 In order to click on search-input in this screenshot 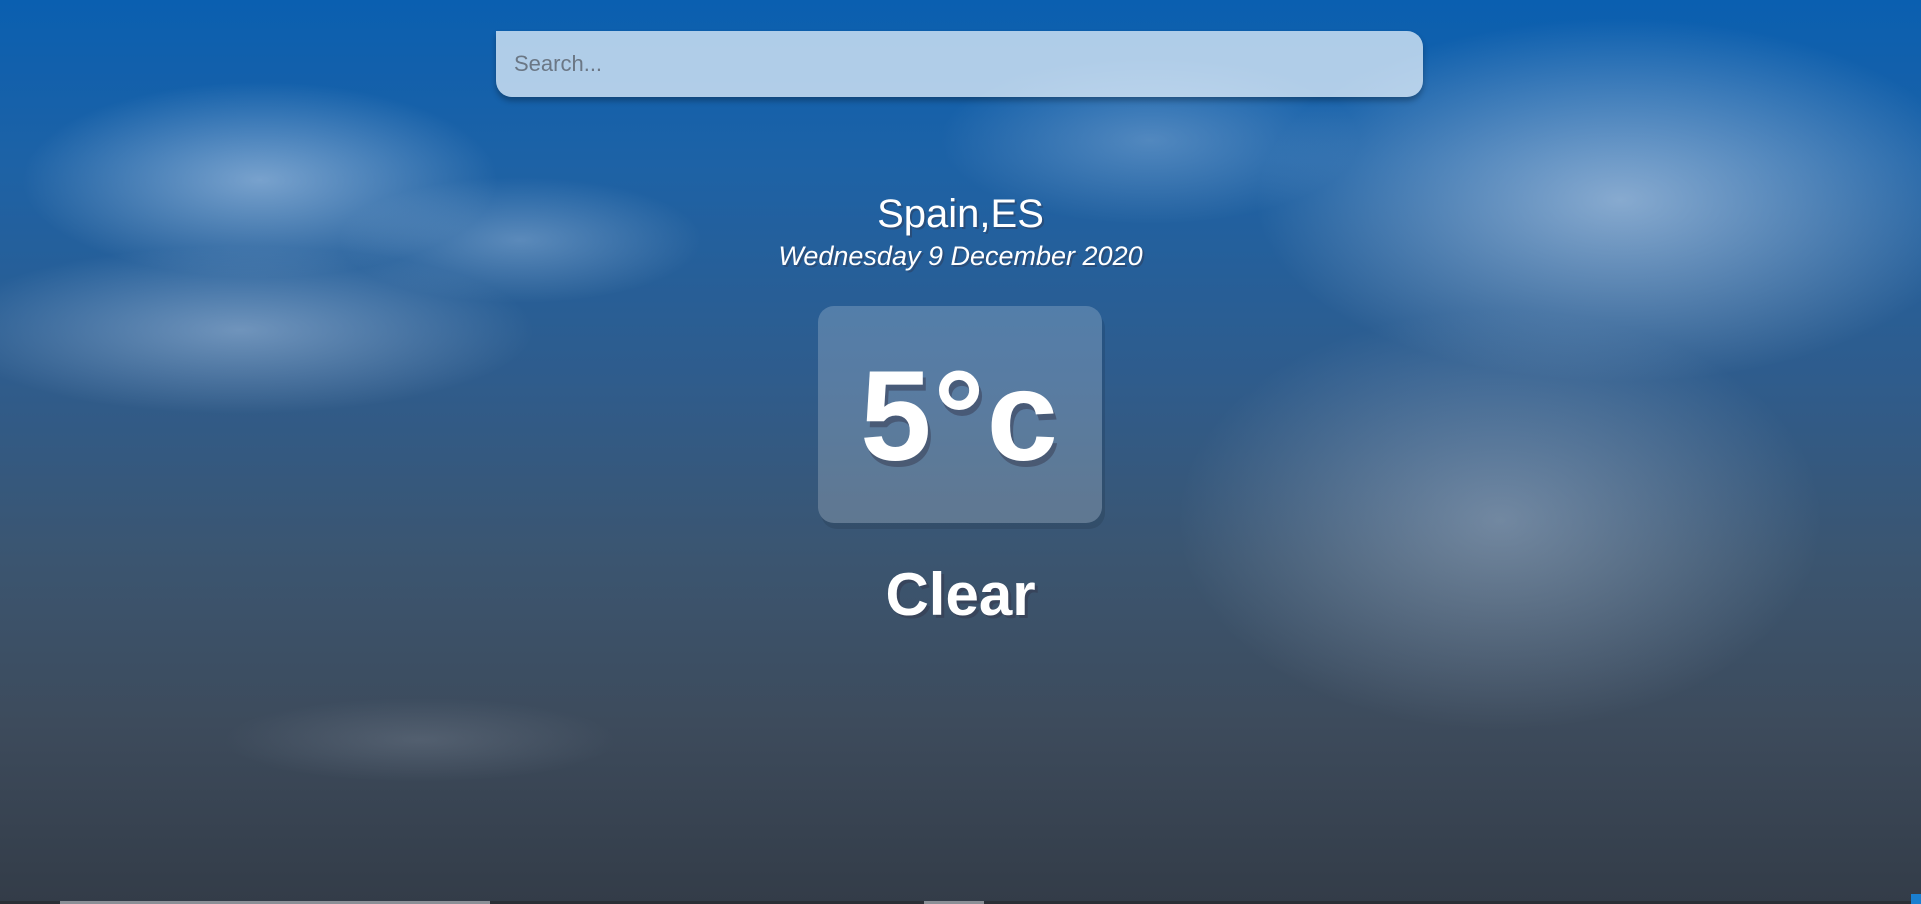, I will do `click(959, 64)`.